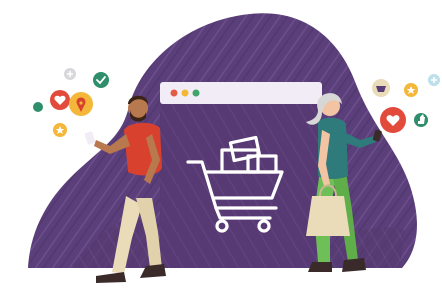  What do you see at coordinates (185, 93) in the screenshot?
I see `window-dot-yellow` at bounding box center [185, 93].